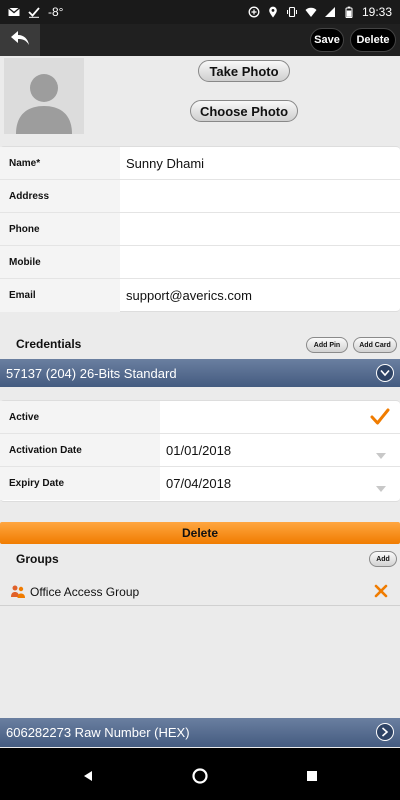 The image size is (400, 800). Describe the element at coordinates (56, 12) in the screenshot. I see `temperature-text: -8°` at that location.